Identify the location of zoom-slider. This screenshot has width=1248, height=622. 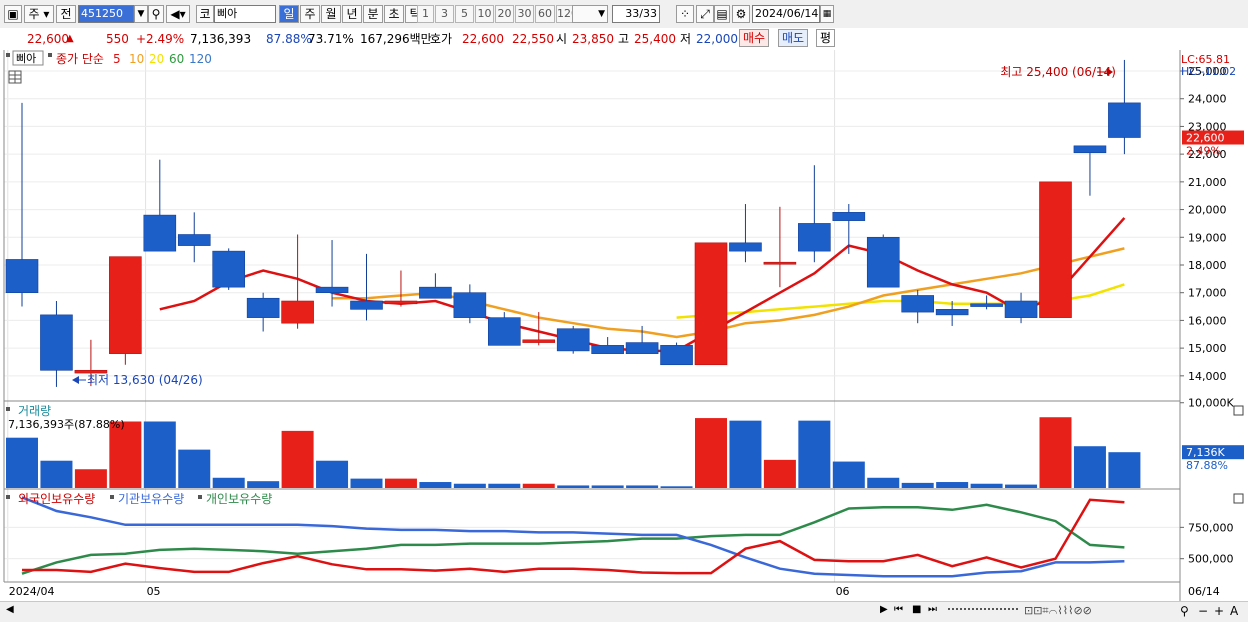
(983, 611).